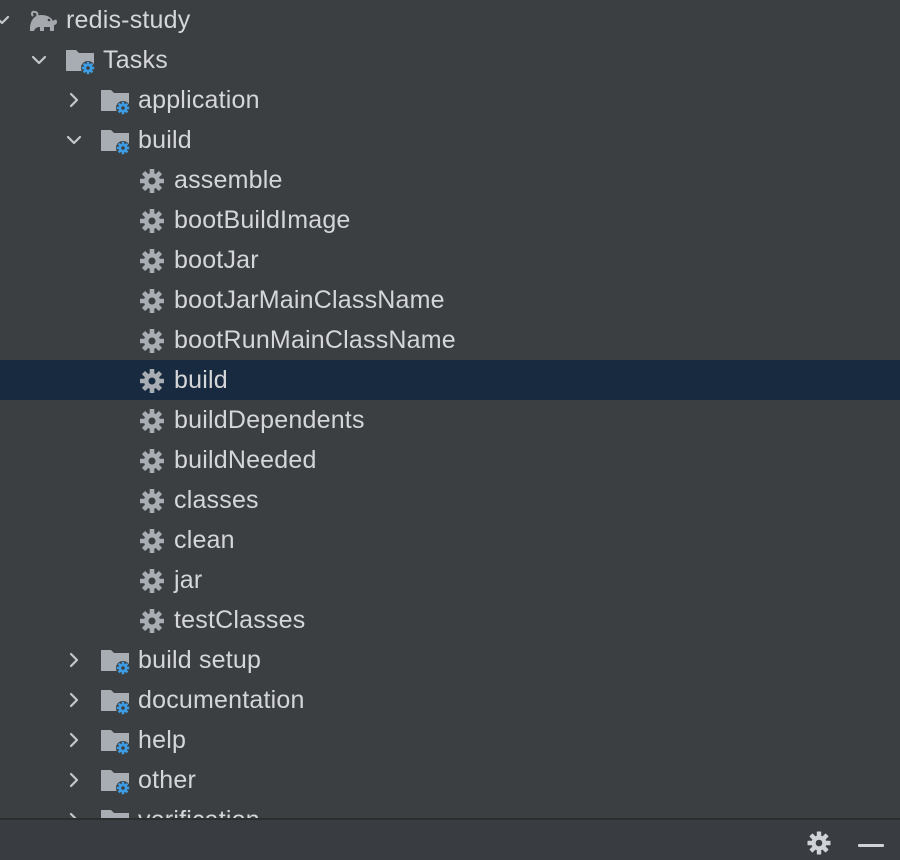 The height and width of the screenshot is (860, 900). Describe the element at coordinates (450, 100) in the screenshot. I see `tree-node-application: application` at that location.